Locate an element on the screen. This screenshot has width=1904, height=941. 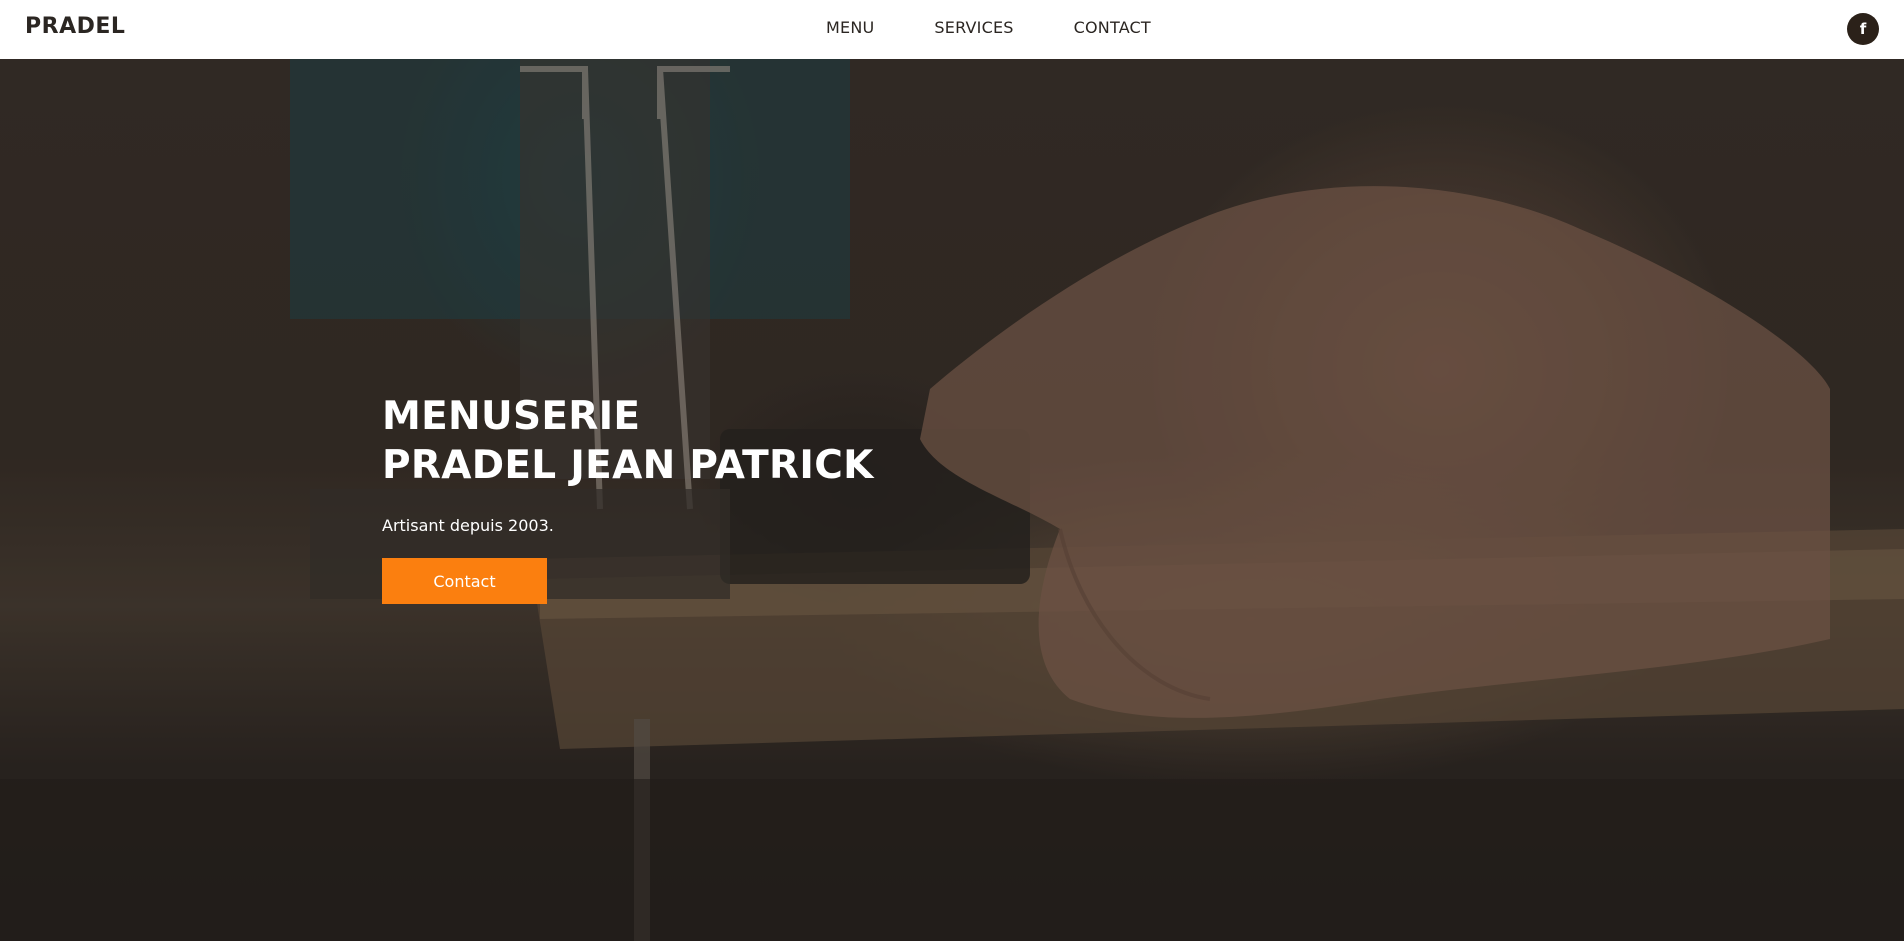
site-logo: PRADEL is located at coordinates (75, 26).